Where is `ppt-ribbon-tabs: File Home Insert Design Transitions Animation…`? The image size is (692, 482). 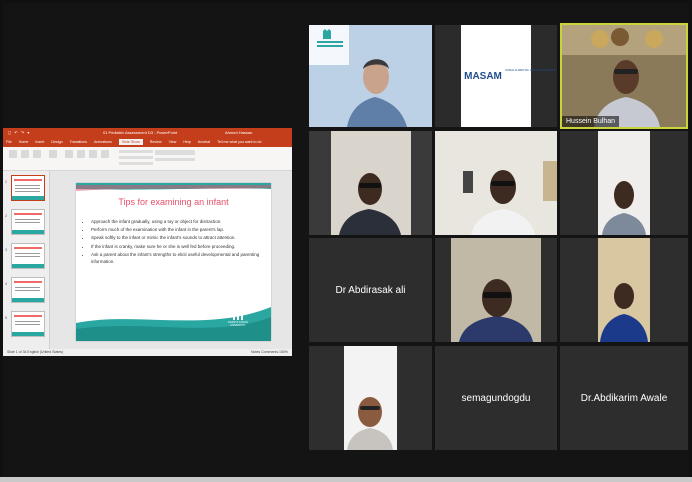
ppt-ribbon-tabs: File Home Insert Design Transitions Animation… is located at coordinates (147, 142).